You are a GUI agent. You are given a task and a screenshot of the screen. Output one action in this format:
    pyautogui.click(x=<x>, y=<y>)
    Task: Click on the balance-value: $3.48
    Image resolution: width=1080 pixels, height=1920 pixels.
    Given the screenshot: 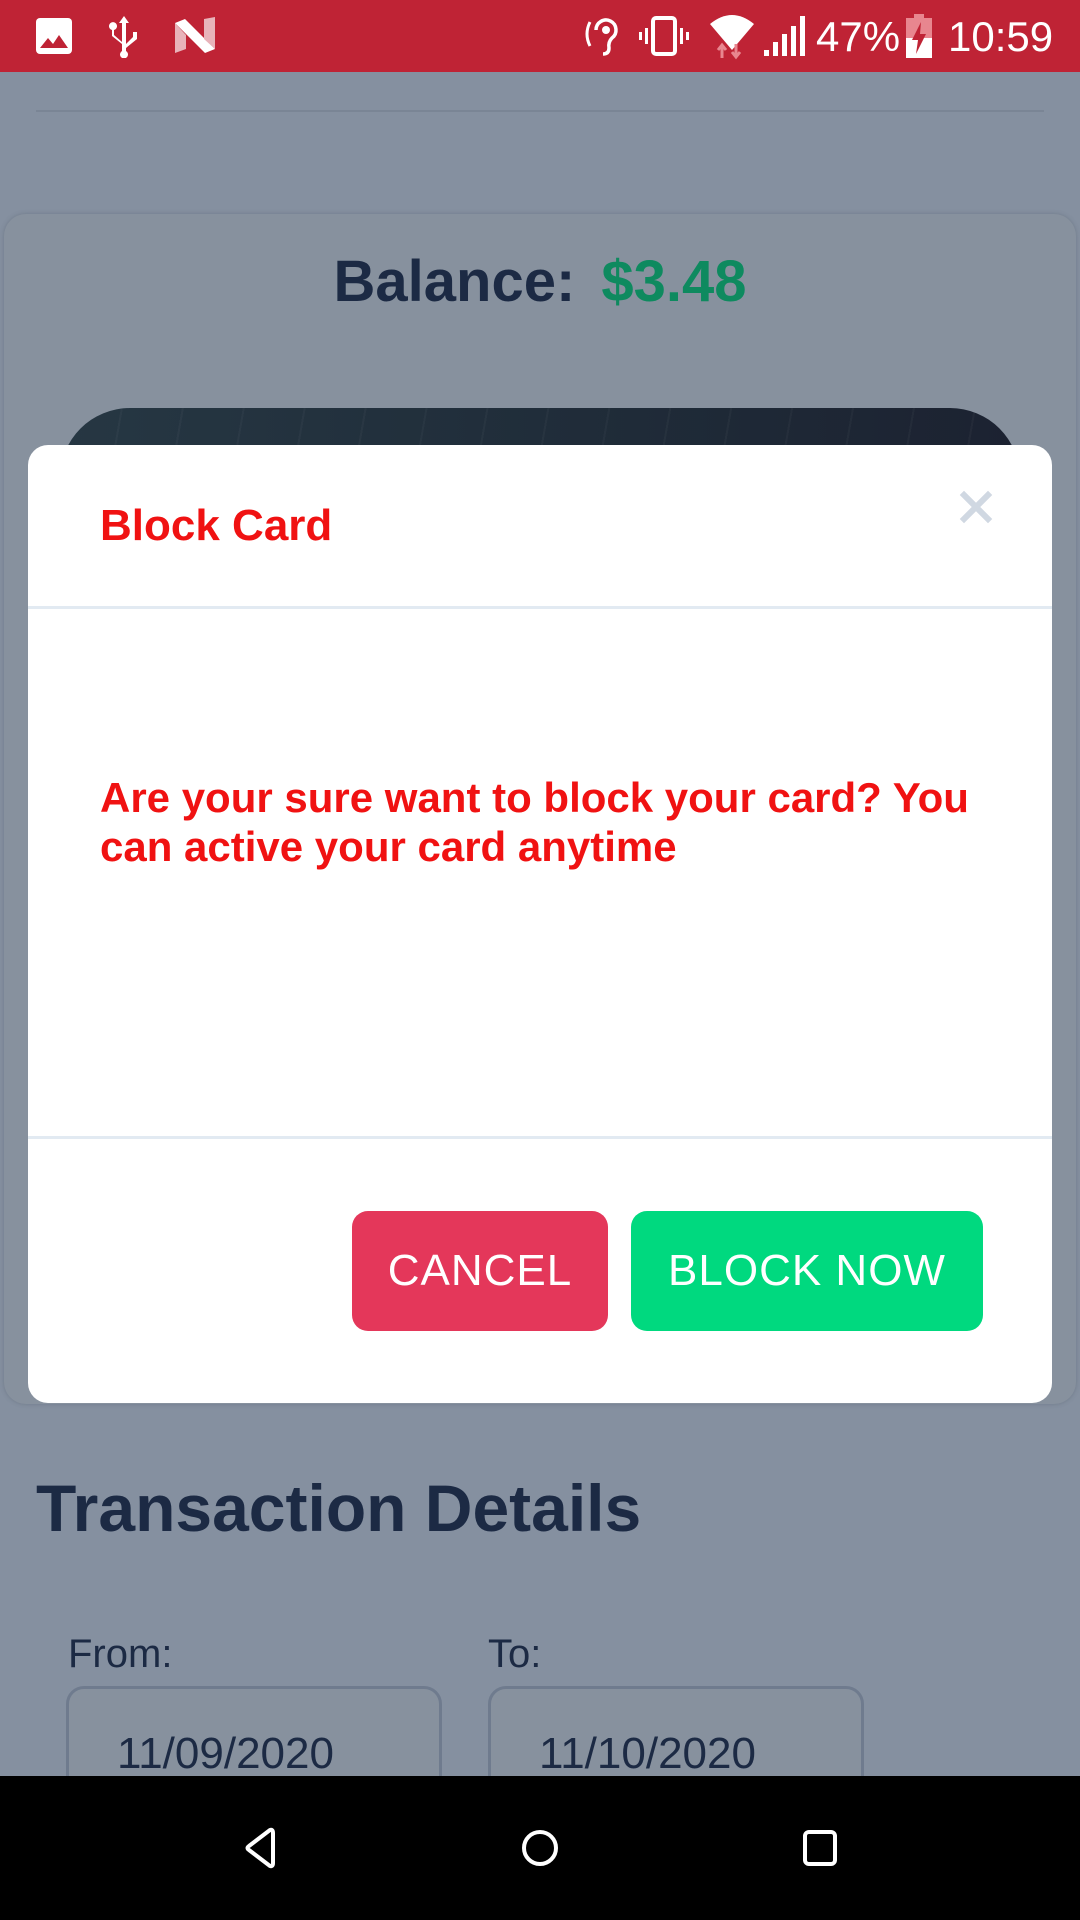 What is the action you would take?
    pyautogui.click(x=674, y=281)
    